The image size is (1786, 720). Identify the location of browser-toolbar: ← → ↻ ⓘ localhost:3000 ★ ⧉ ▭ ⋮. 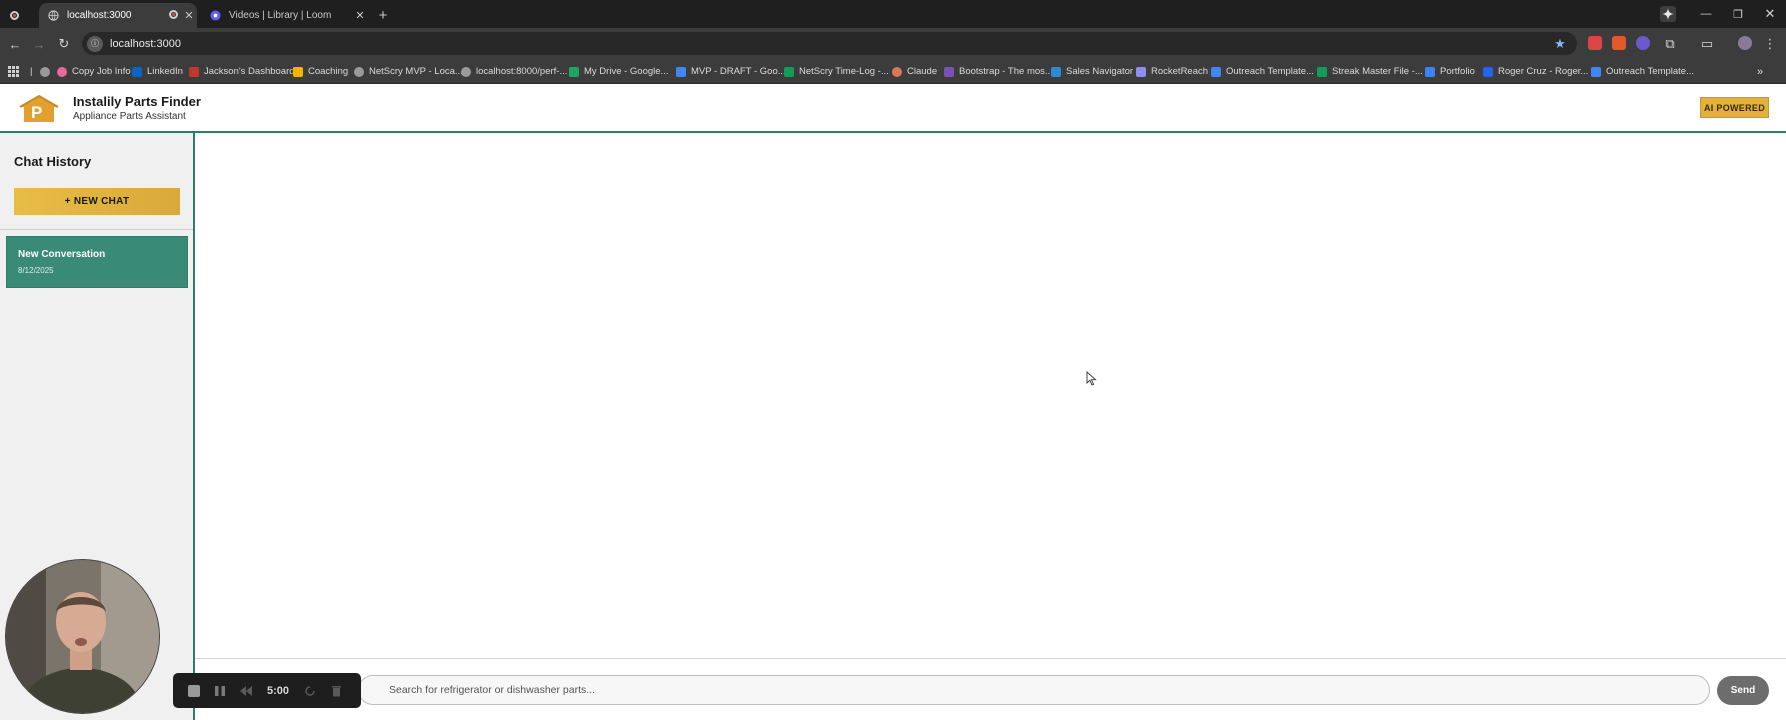
(893, 43).